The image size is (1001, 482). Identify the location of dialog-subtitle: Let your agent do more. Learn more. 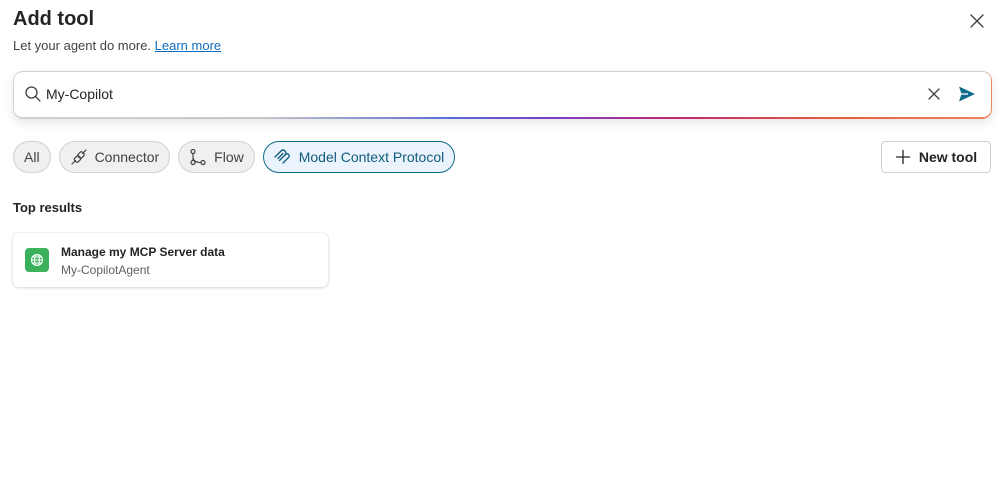
(117, 45).